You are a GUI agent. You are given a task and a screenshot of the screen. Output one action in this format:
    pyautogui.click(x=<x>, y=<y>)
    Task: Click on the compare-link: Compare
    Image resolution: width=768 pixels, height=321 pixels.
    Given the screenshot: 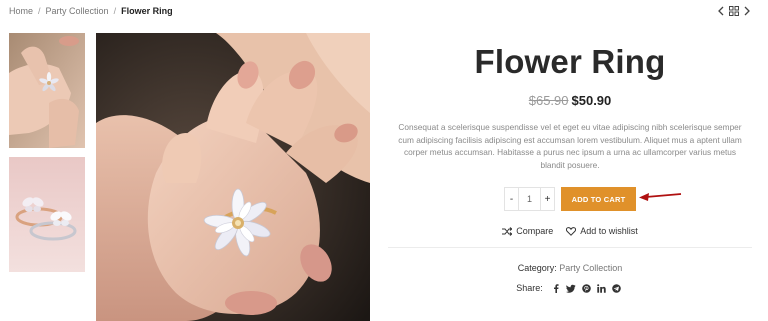 What is the action you would take?
    pyautogui.click(x=527, y=231)
    